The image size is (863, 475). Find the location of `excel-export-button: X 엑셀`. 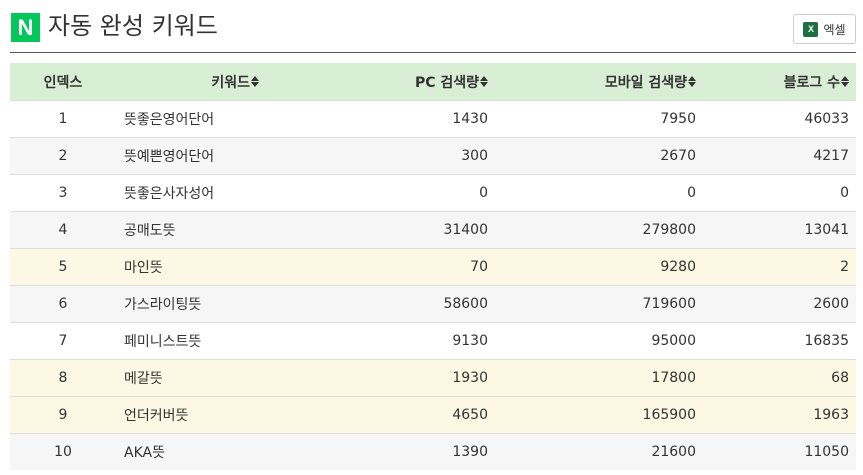

excel-export-button: X 엑셀 is located at coordinates (824, 29).